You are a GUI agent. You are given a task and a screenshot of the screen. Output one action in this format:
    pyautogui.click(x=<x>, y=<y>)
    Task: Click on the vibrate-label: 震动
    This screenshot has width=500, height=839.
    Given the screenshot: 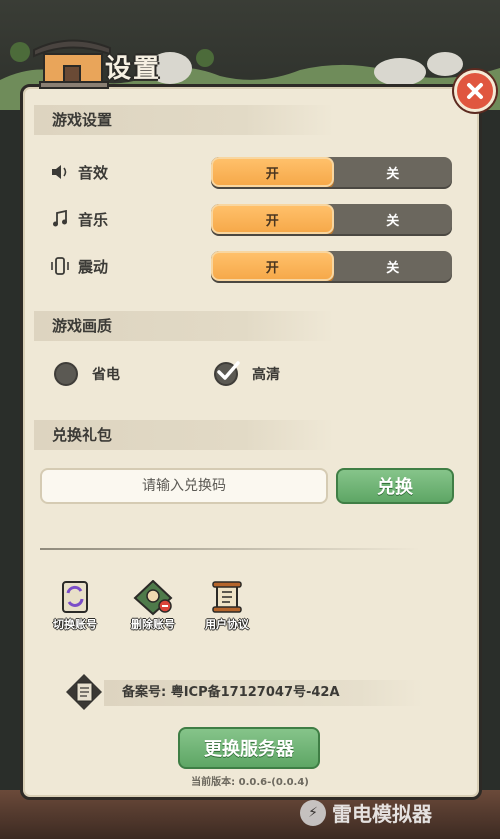 What is the action you would take?
    pyautogui.click(x=93, y=266)
    